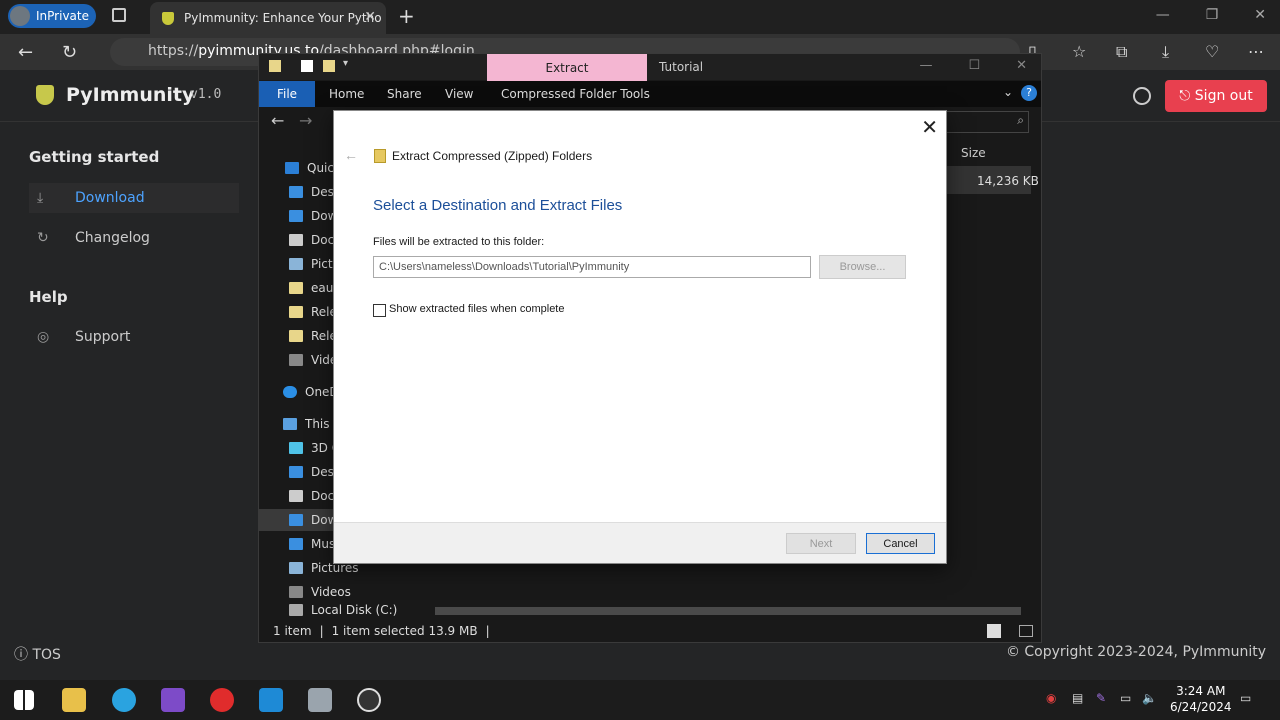 This screenshot has height=720, width=1280. What do you see at coordinates (40, 198) in the screenshot?
I see `download-icon: ⤓` at bounding box center [40, 198].